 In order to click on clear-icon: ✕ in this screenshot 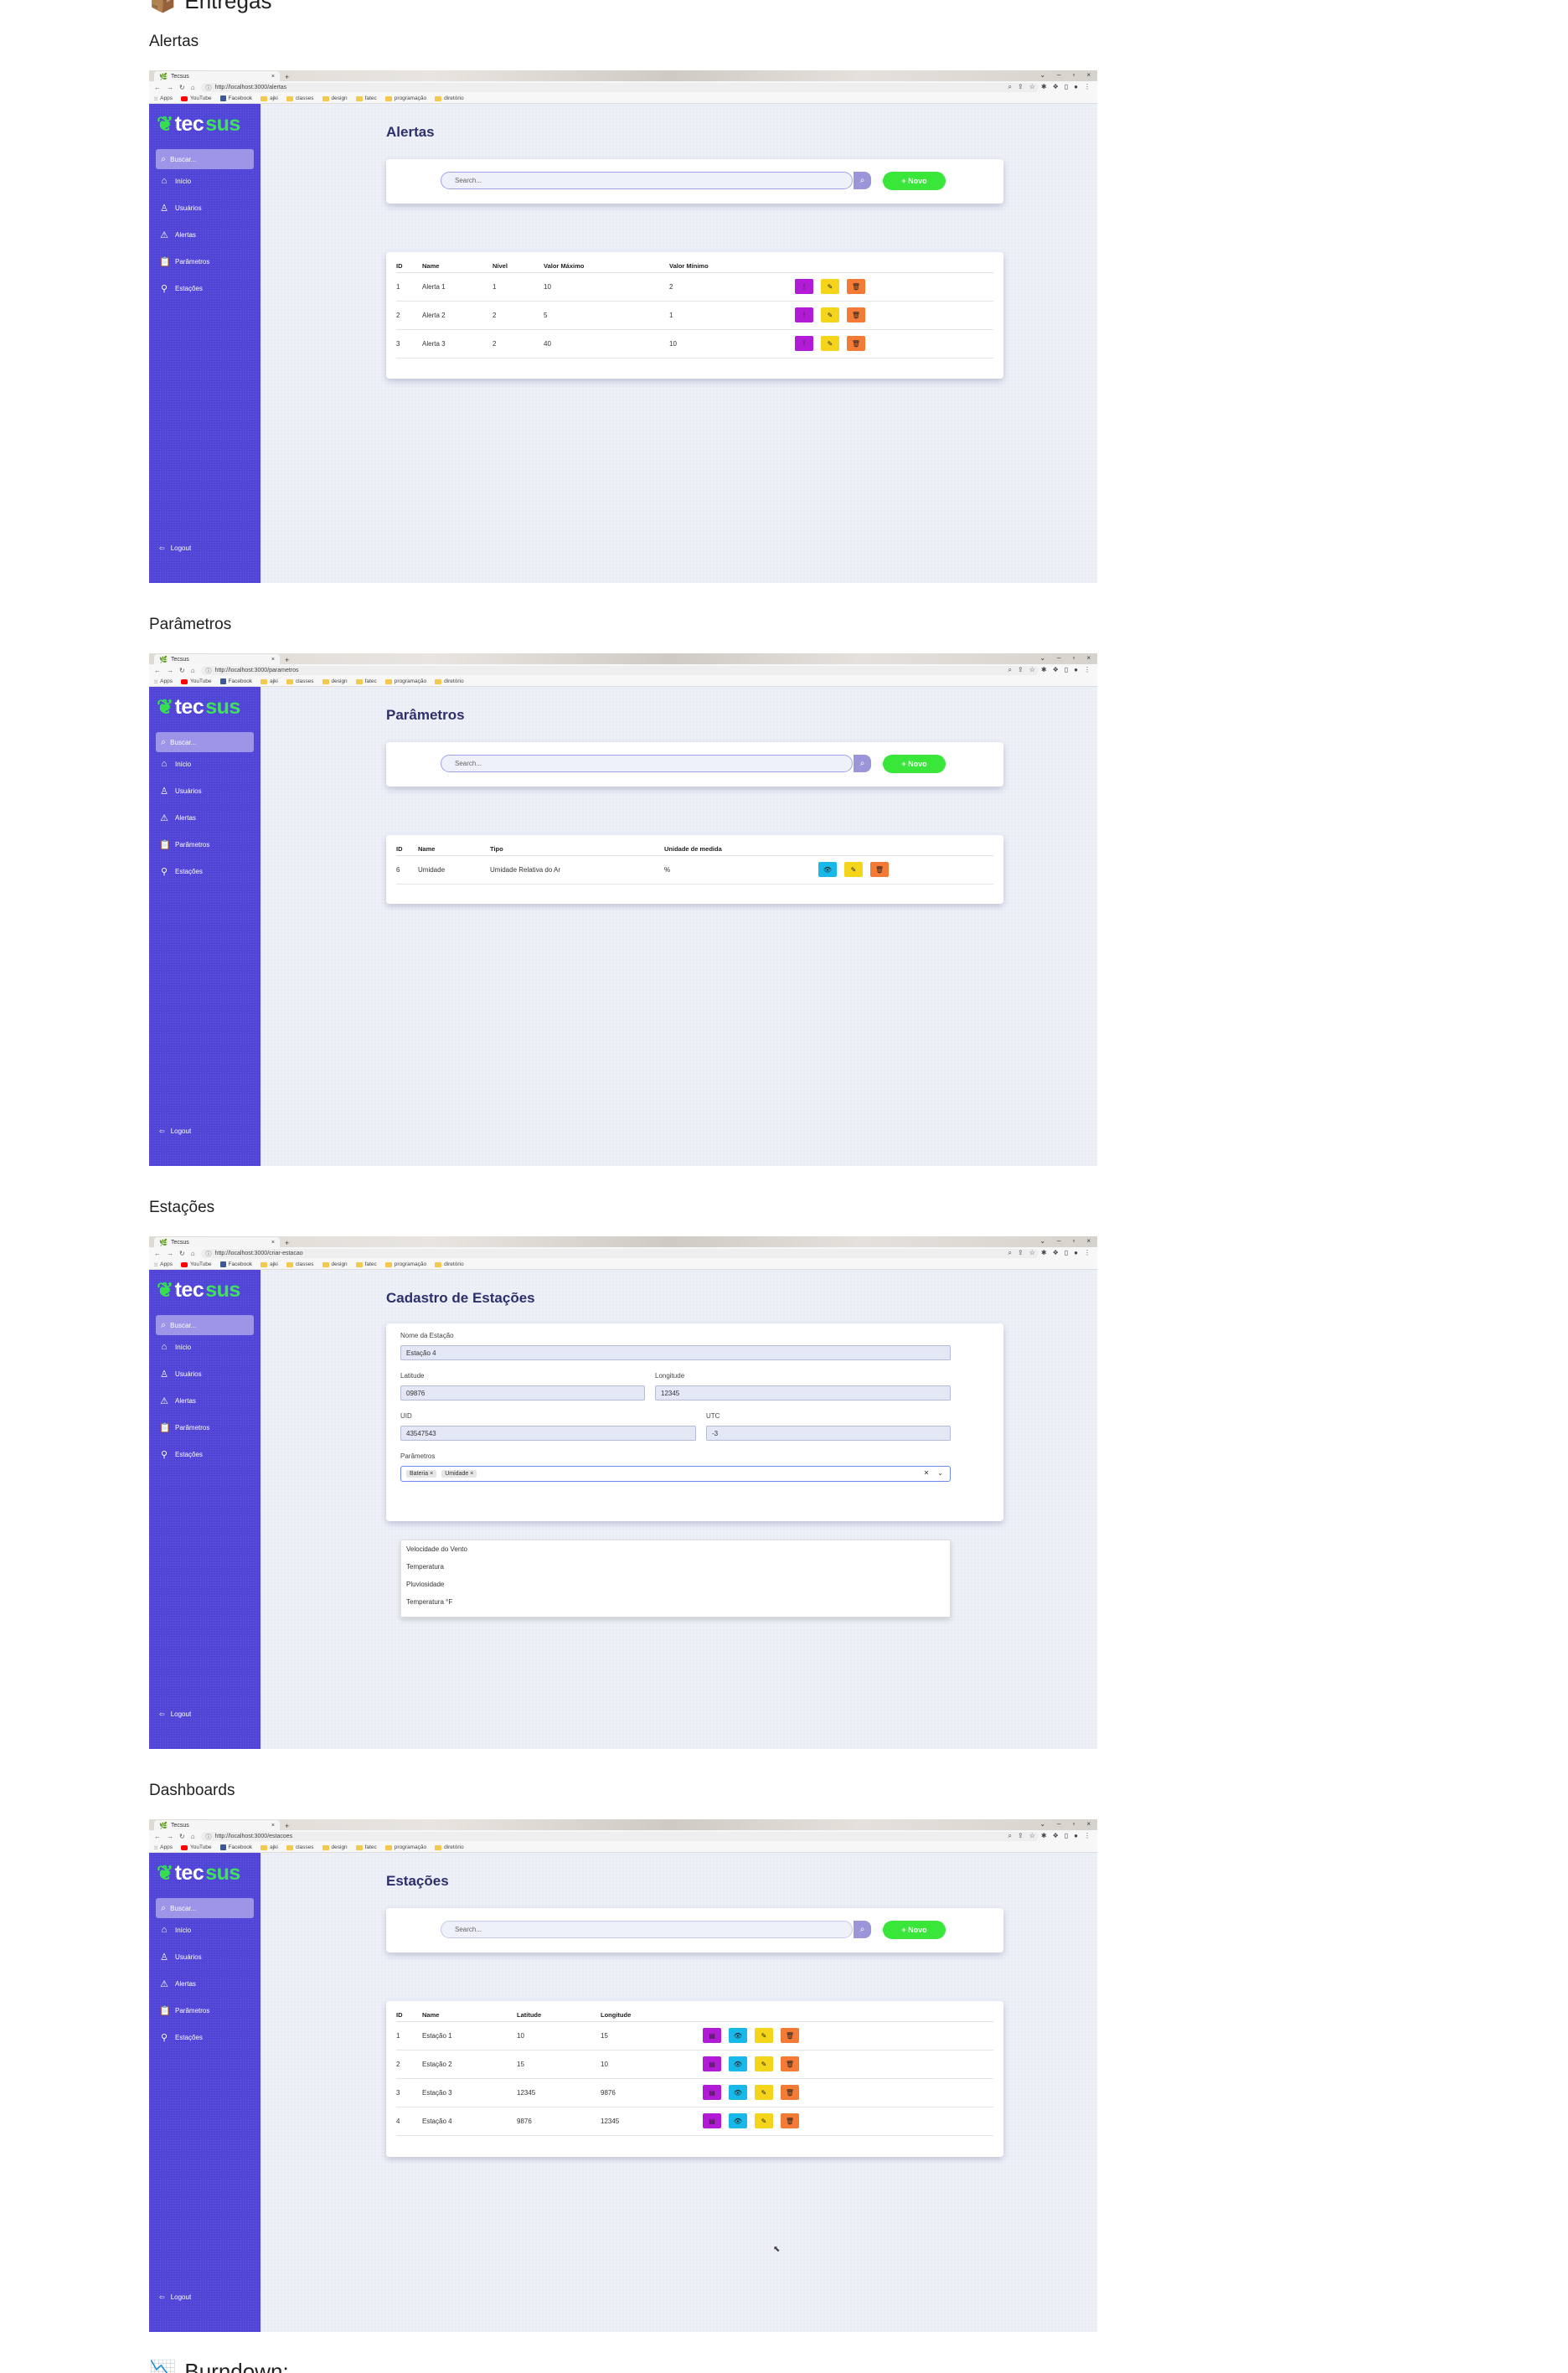, I will do `click(927, 1473)`.